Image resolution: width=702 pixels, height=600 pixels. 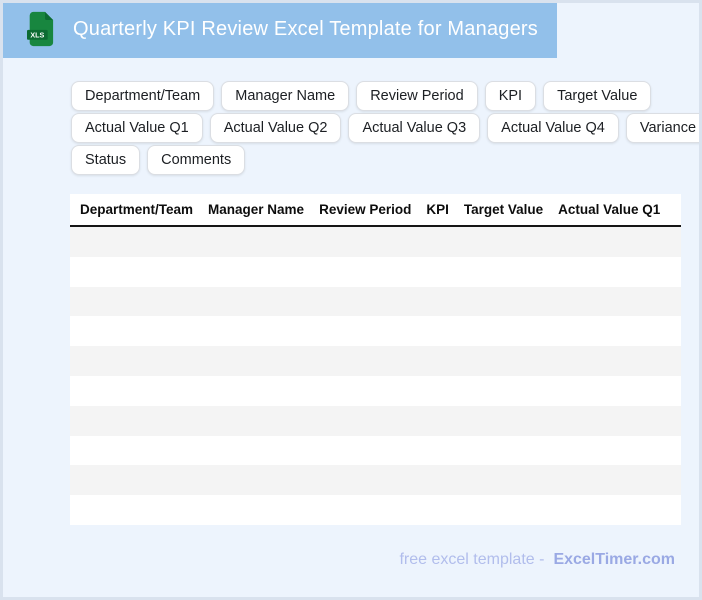 I want to click on field-chip-status: Status, so click(x=106, y=160).